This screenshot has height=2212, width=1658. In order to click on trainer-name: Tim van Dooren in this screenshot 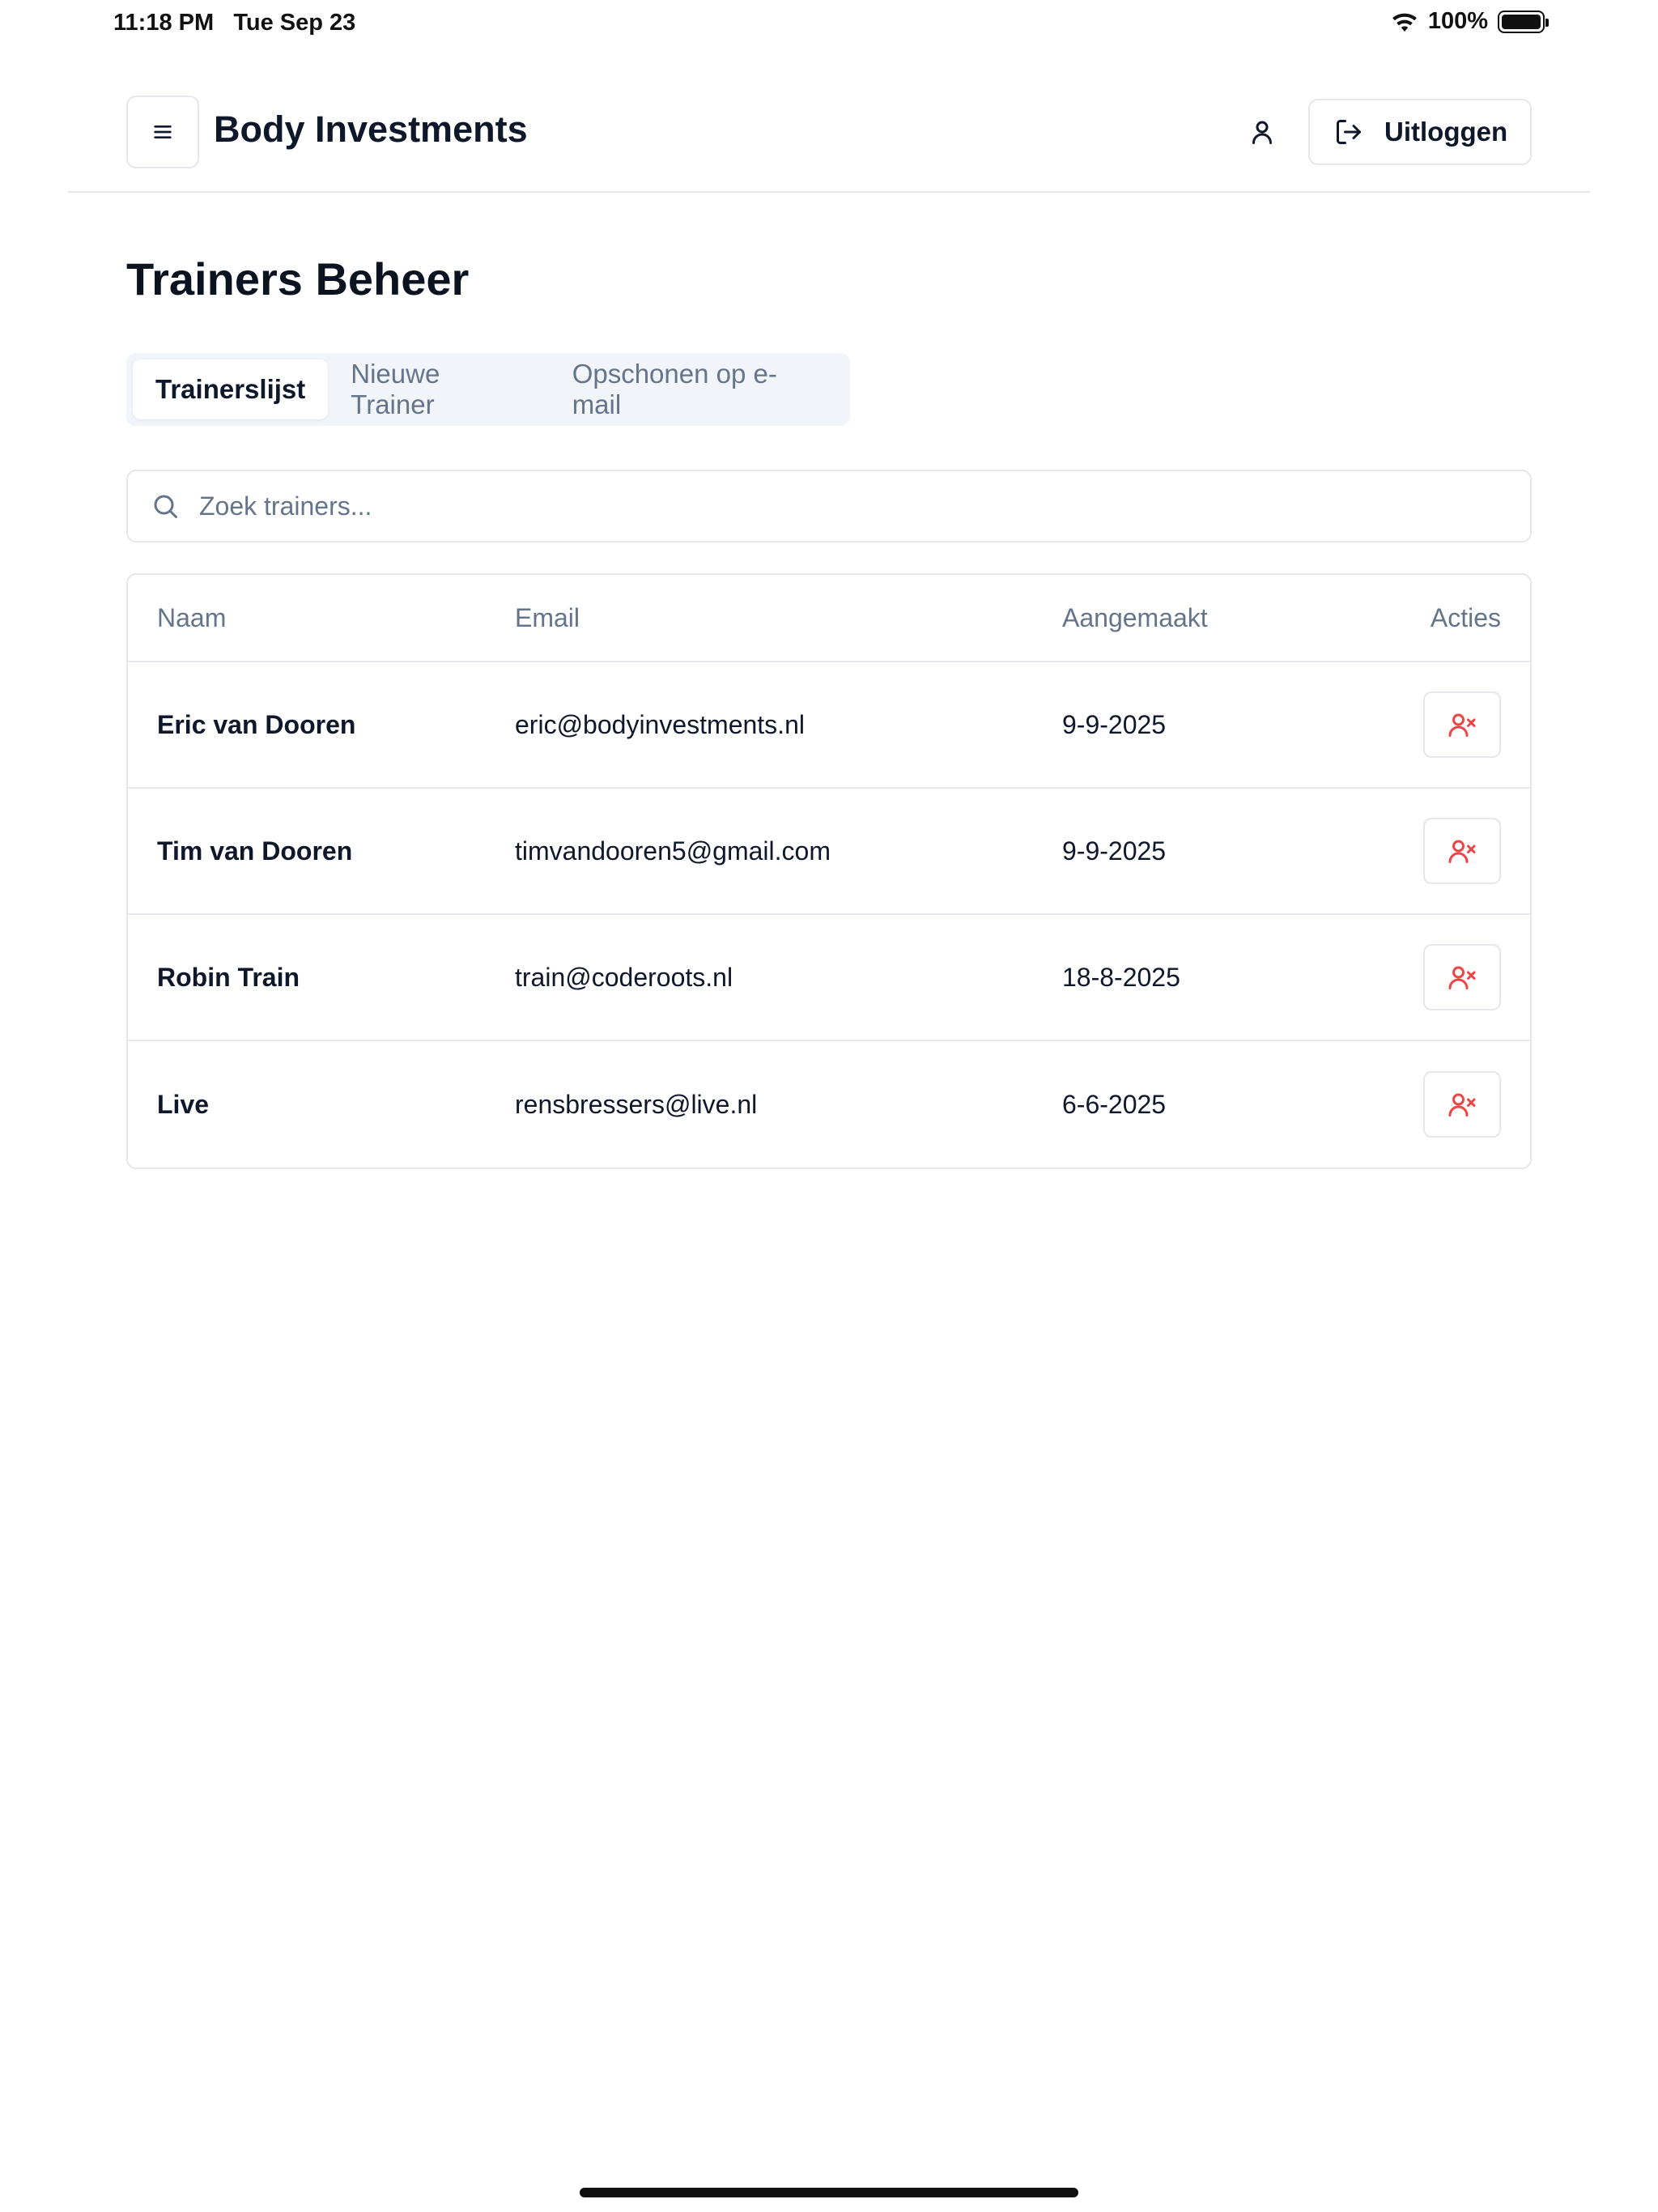, I will do `click(255, 851)`.